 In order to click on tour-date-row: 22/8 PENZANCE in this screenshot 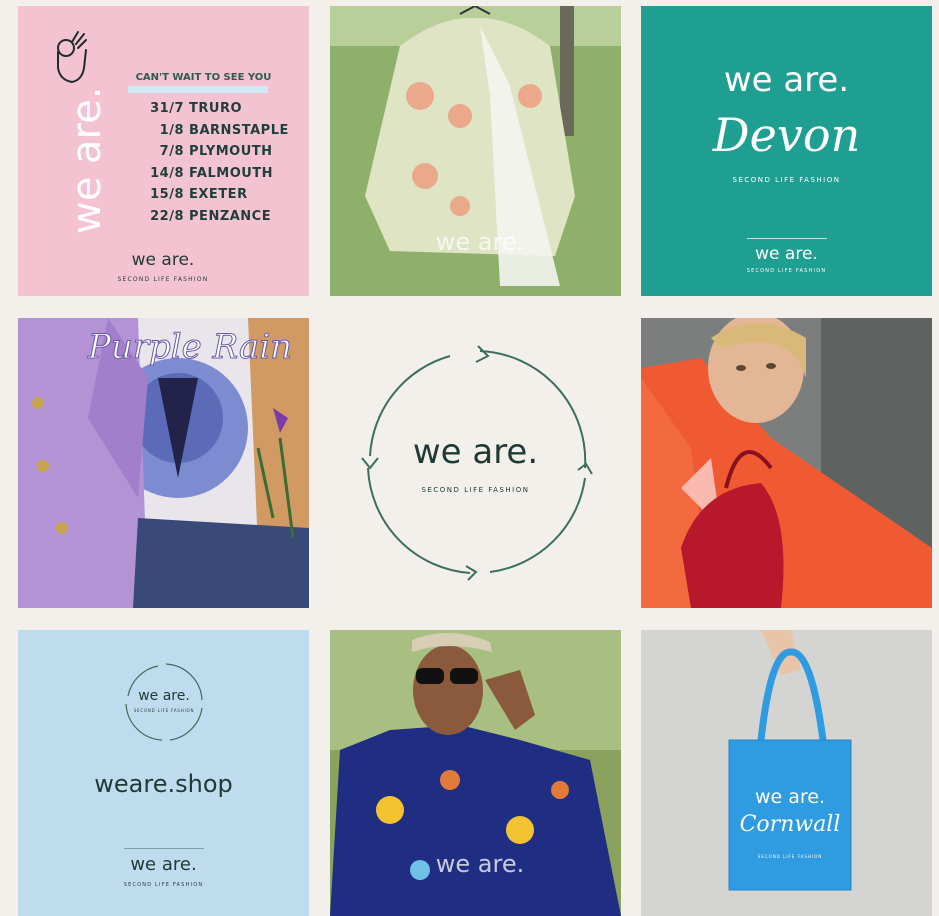, I will do `click(211, 216)`.